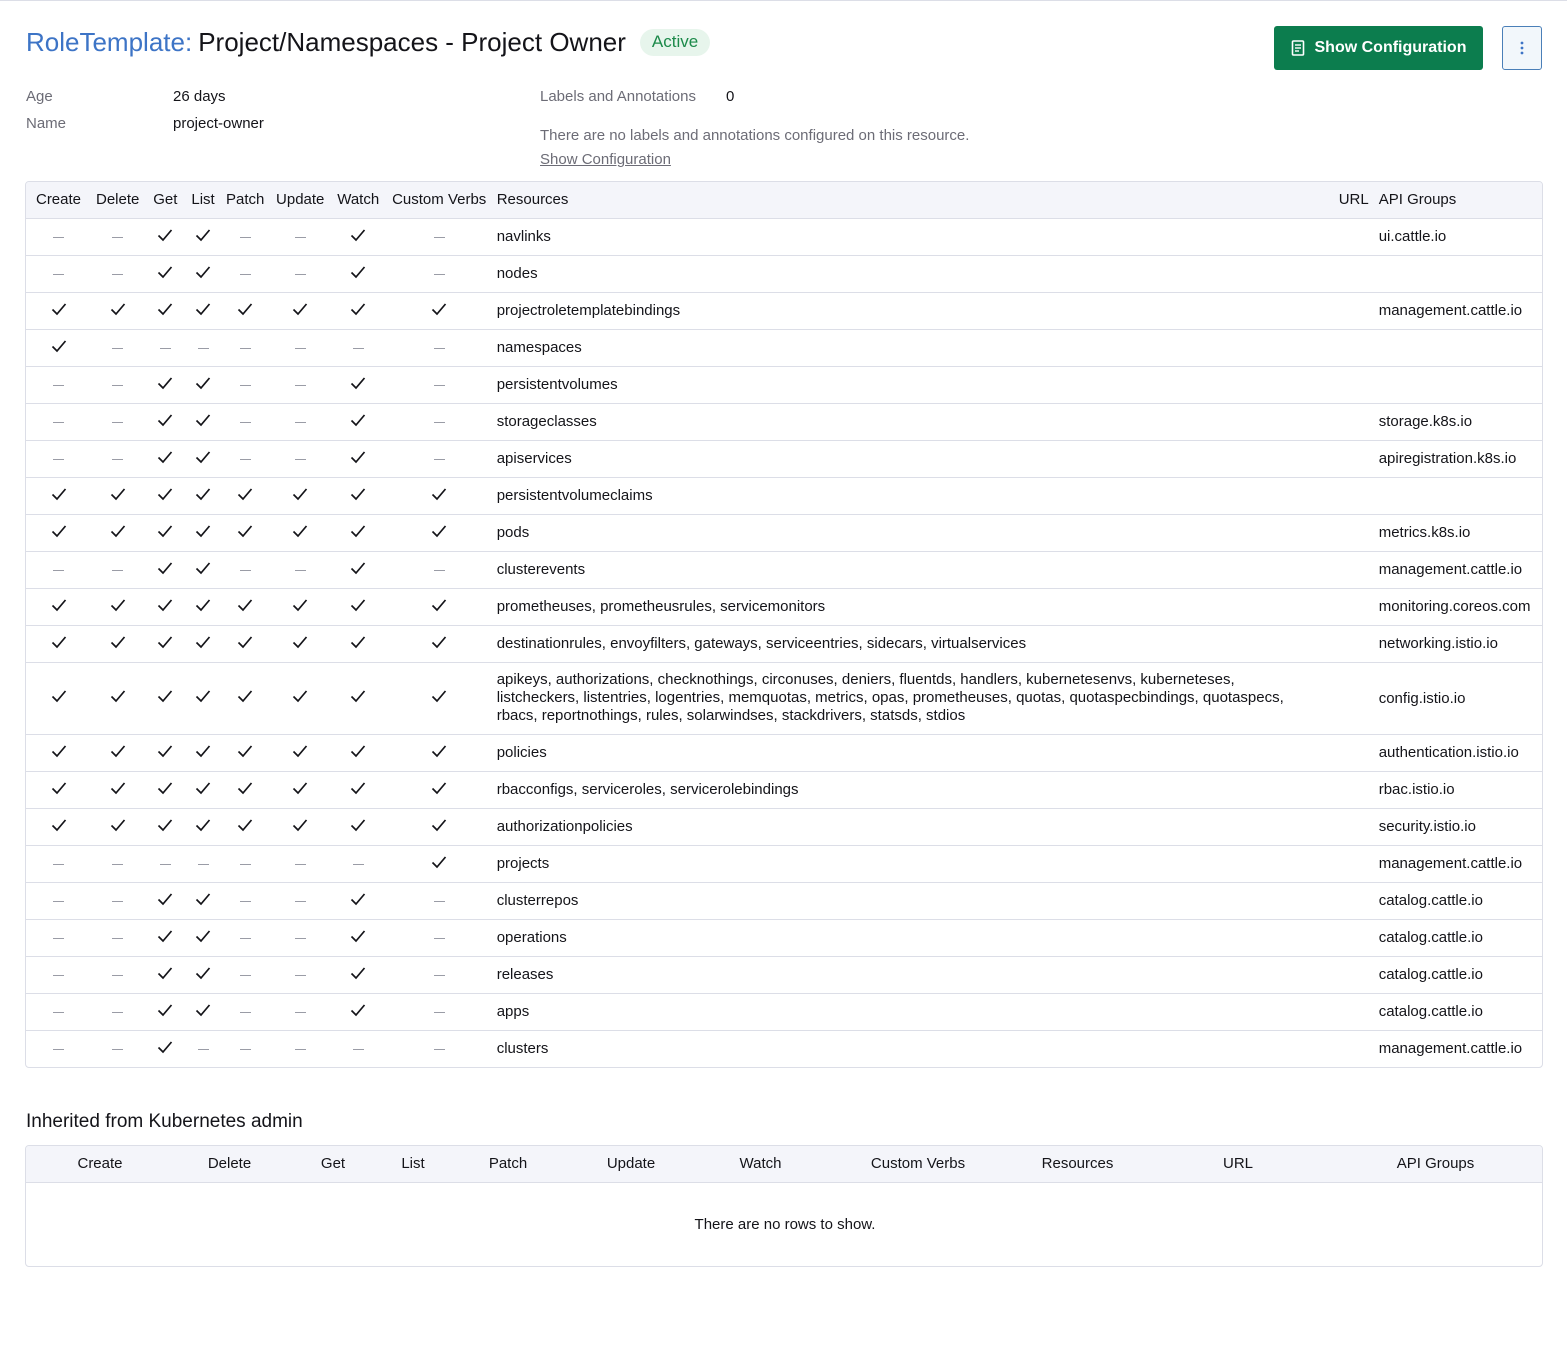 The image size is (1567, 1346). Describe the element at coordinates (229, 1164) in the screenshot. I see `inherited-col-delete: Delete` at that location.